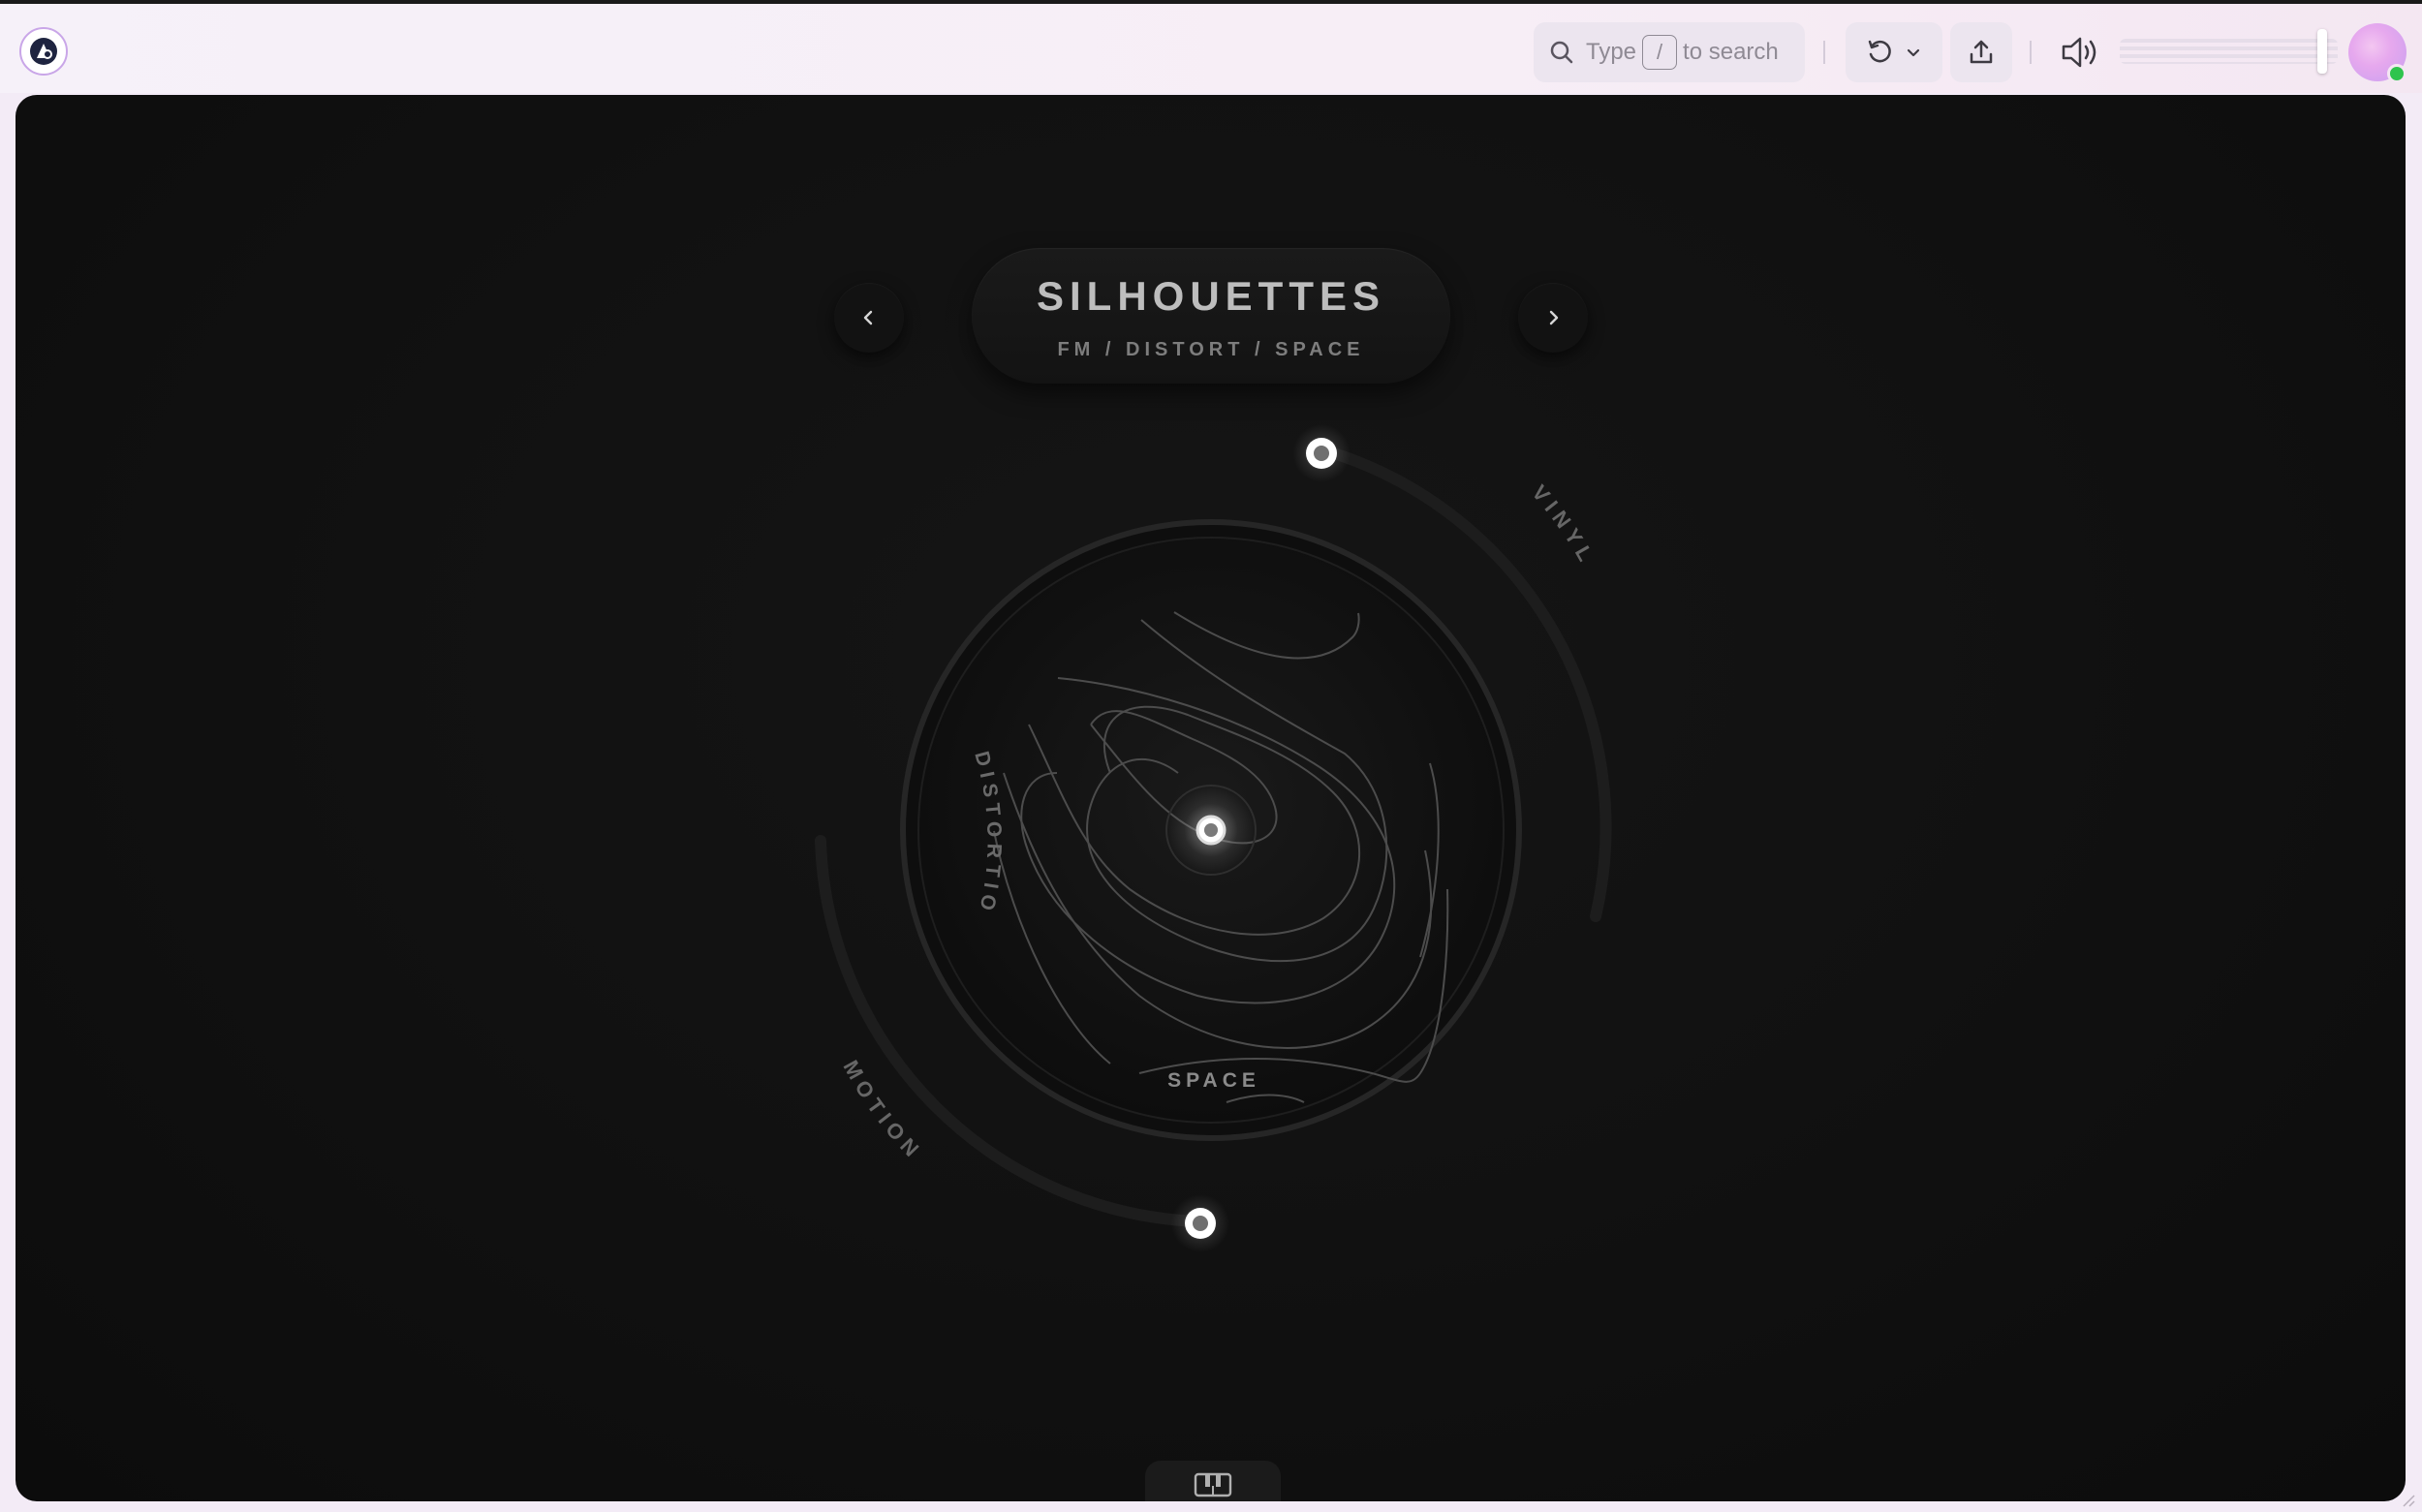 Image resolution: width=2422 pixels, height=1512 pixels. I want to click on piano-keys-icon, so click(1213, 1484).